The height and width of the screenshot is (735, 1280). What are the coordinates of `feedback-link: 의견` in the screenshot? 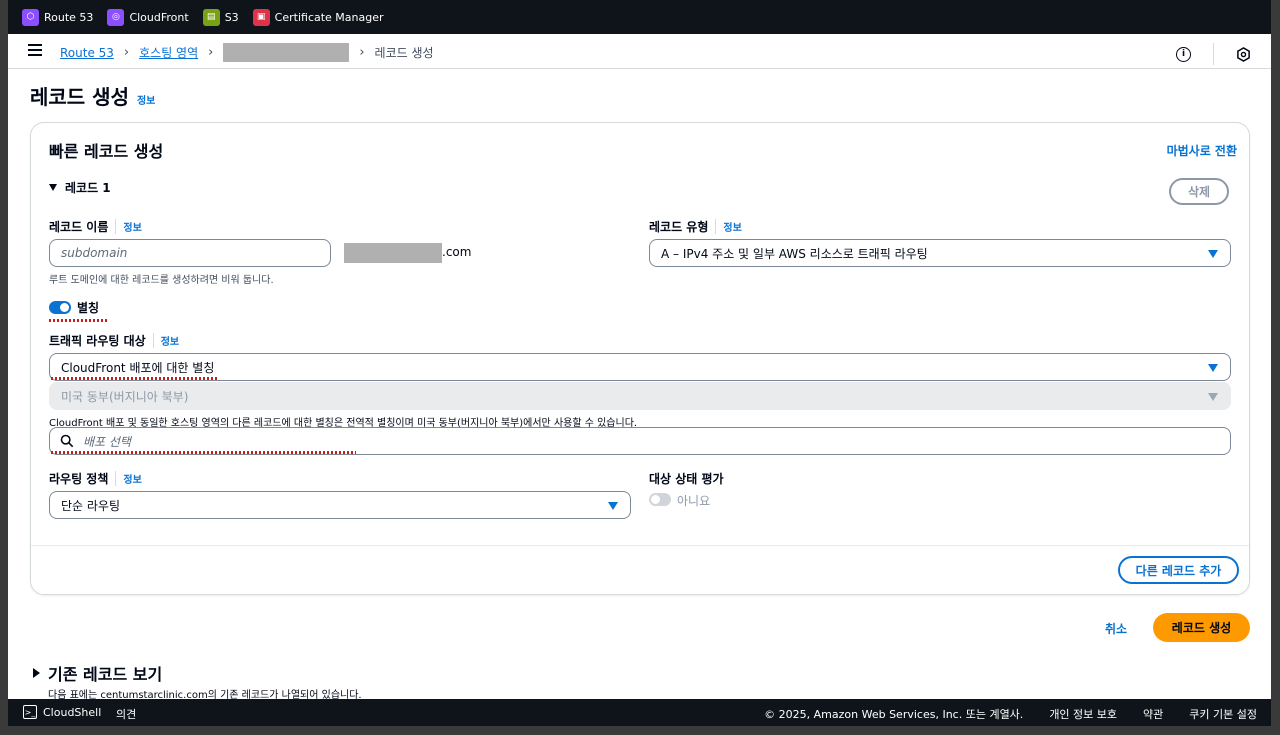 It's located at (126, 714).